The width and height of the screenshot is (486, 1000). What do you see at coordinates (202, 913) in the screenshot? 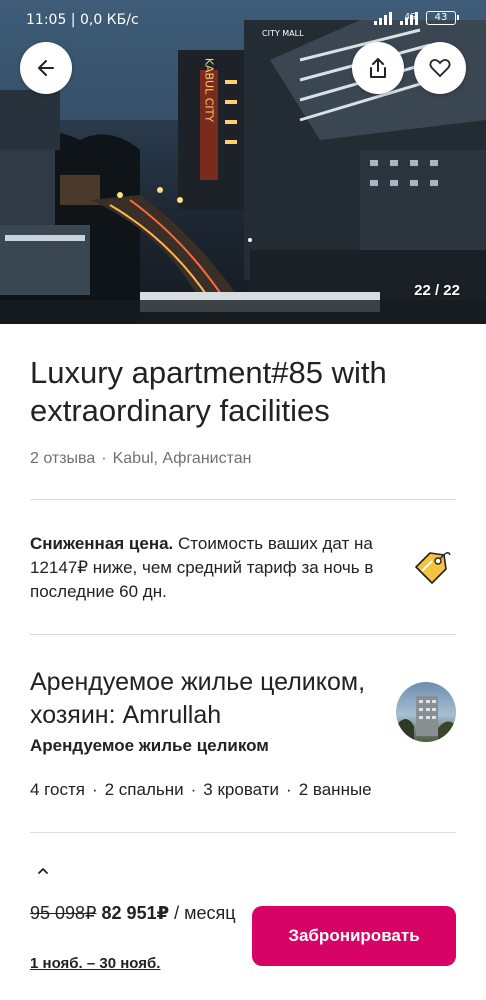
I see `price-period: / месяц` at bounding box center [202, 913].